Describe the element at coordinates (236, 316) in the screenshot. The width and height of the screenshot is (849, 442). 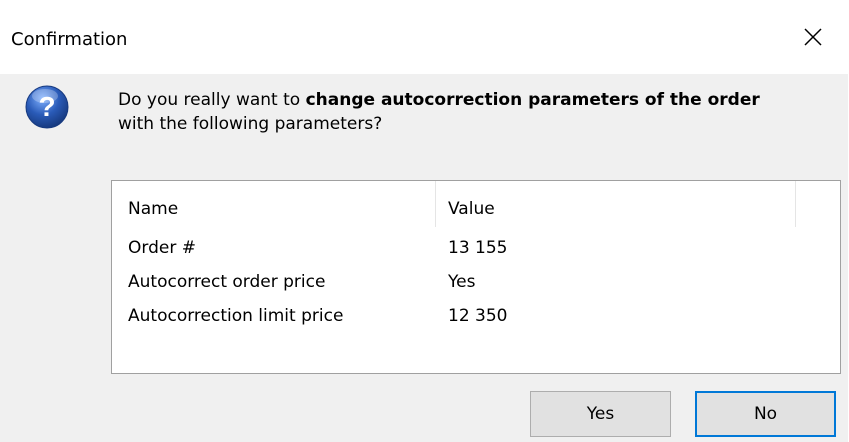
I see `table-row-name: Autocorrection limit price` at that location.